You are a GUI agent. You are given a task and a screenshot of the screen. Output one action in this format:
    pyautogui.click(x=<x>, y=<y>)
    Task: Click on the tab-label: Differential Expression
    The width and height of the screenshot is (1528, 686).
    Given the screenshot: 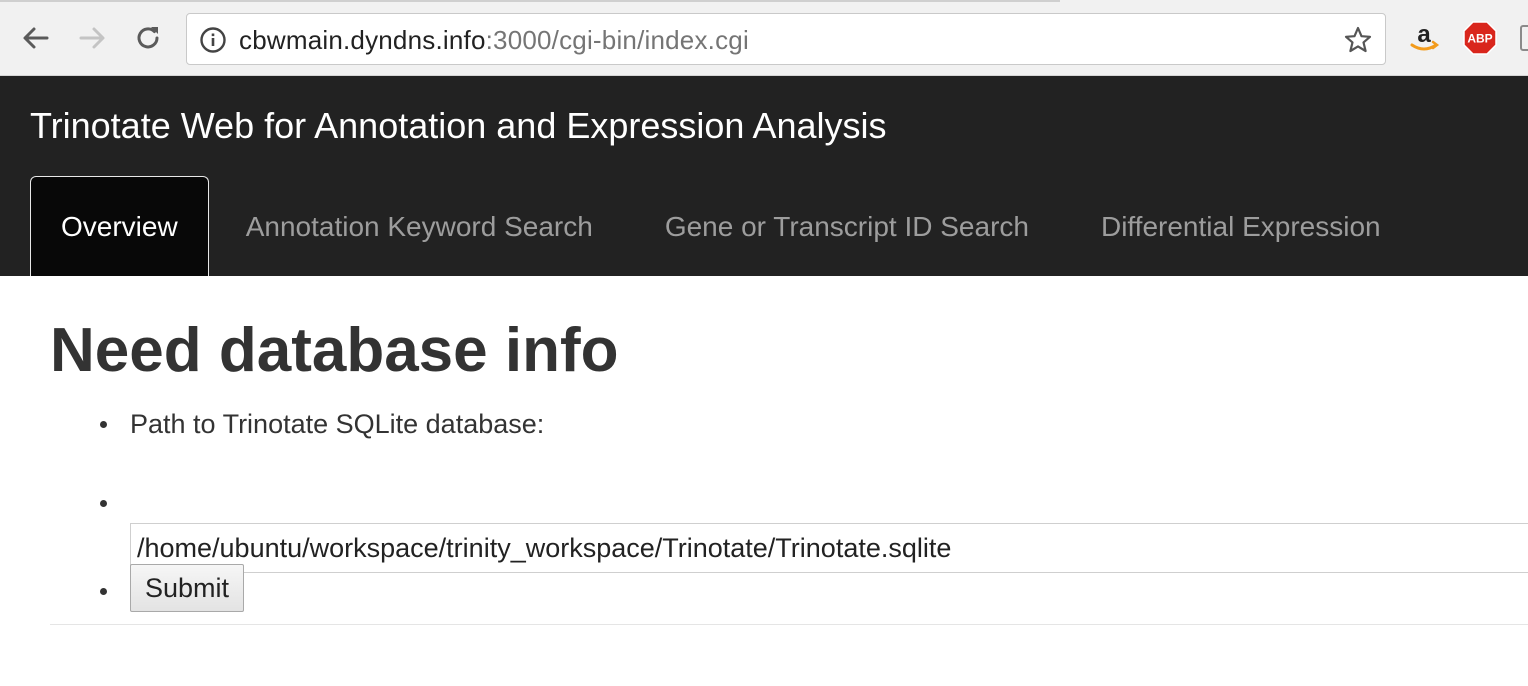 What is the action you would take?
    pyautogui.click(x=1240, y=226)
    